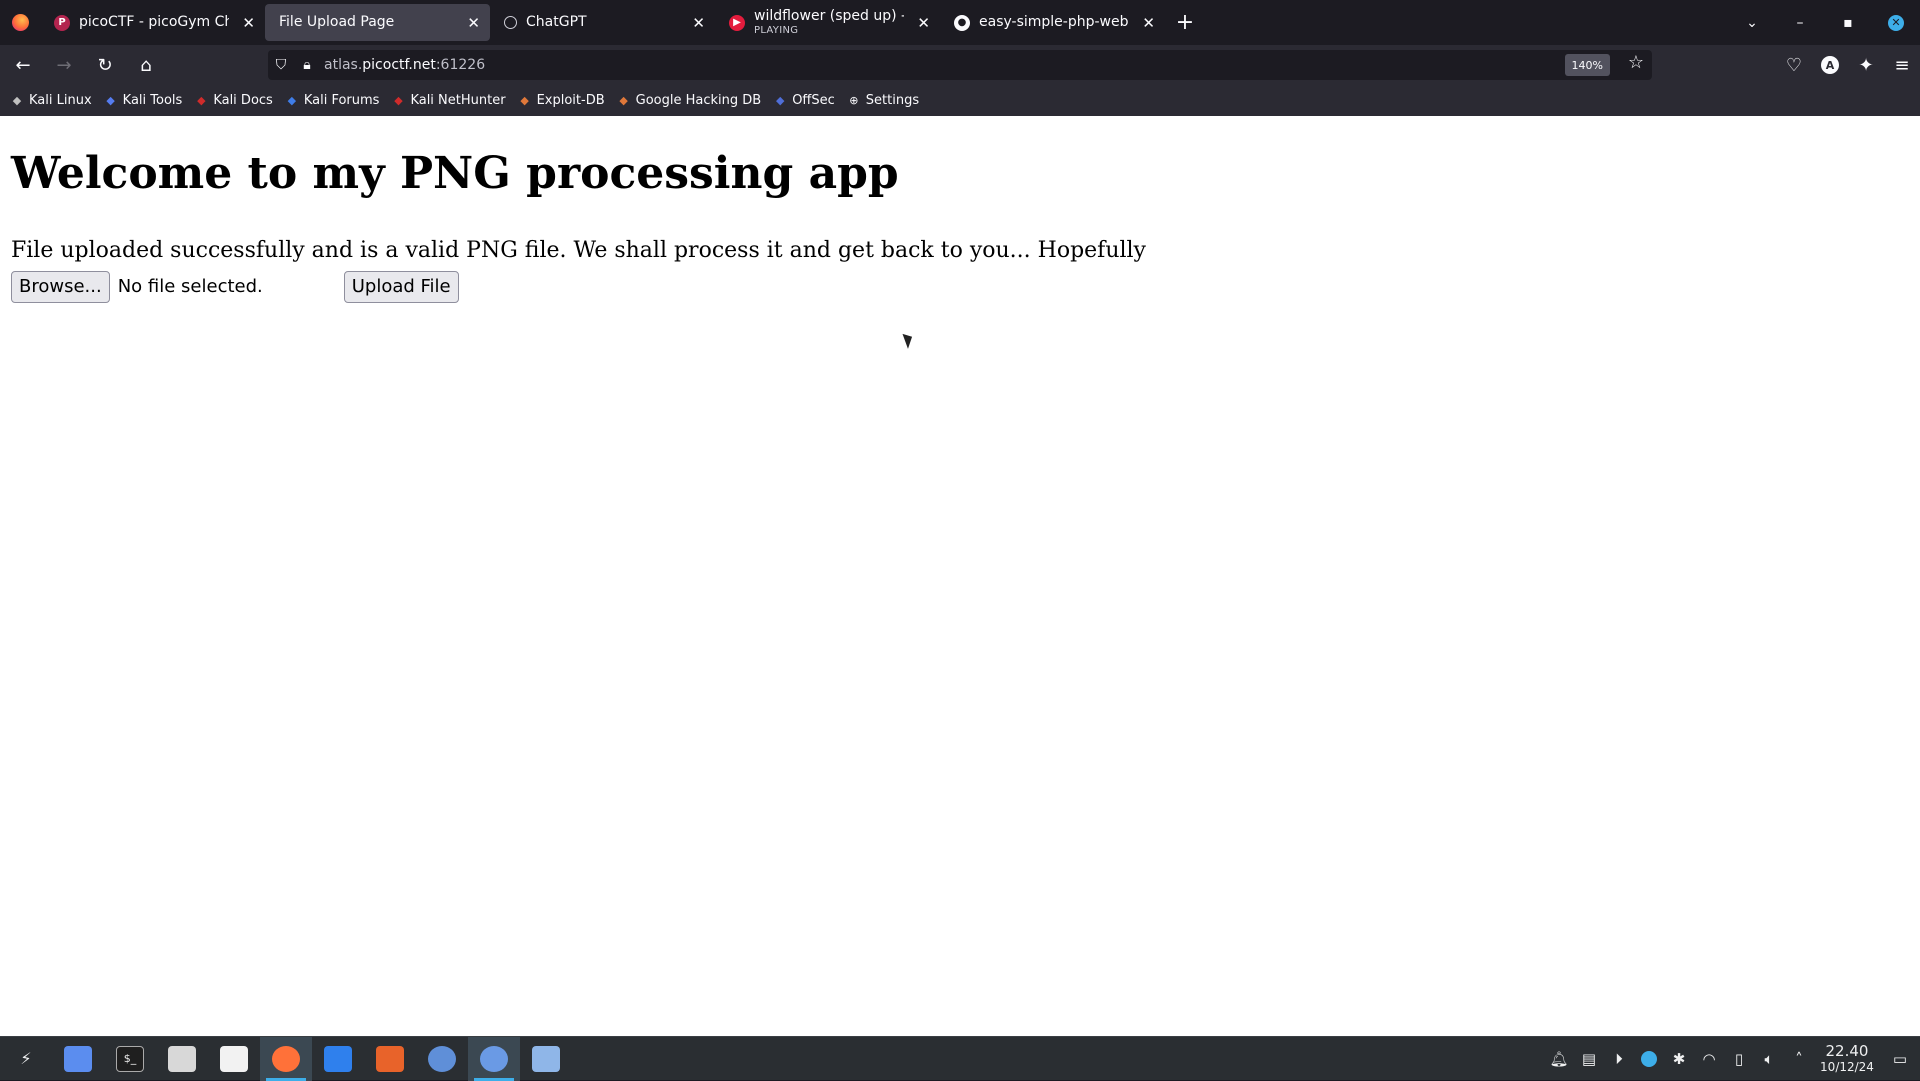  I want to click on tab-github: ● easy-simple-php-webshell. ✕, so click(1052, 22).